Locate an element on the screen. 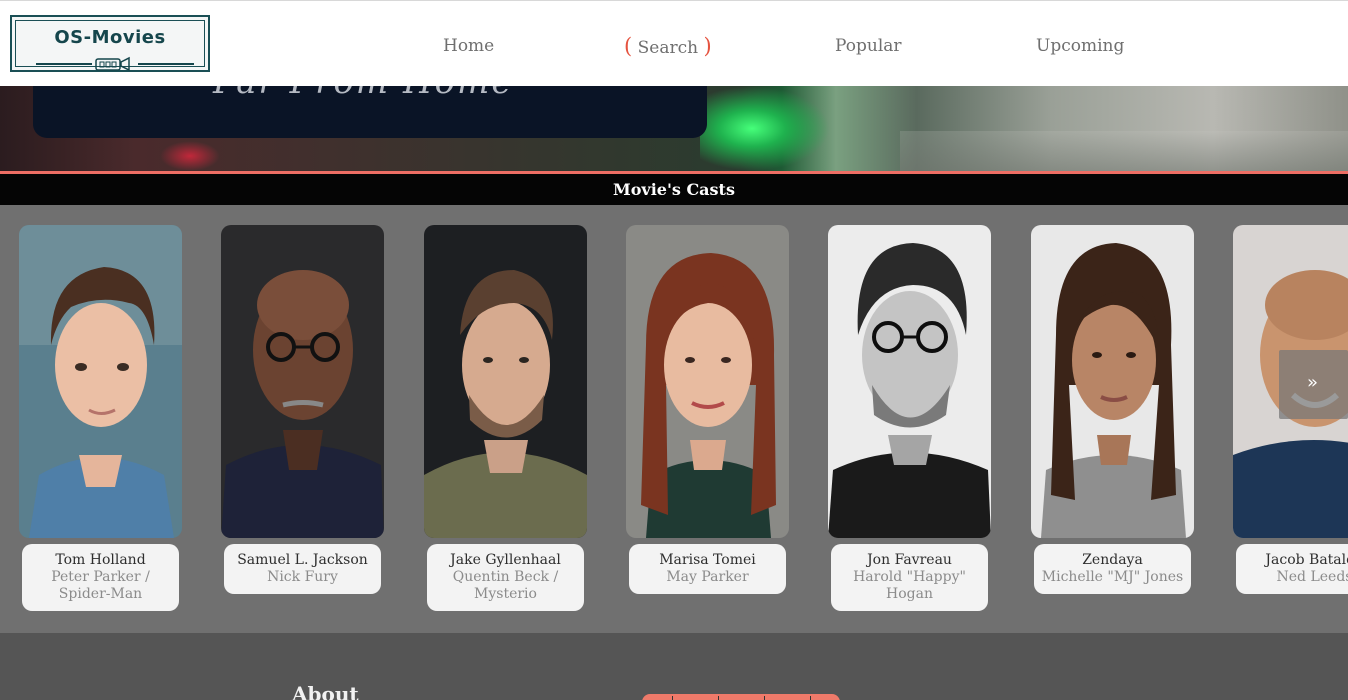 This screenshot has height=700, width=1348. actor-name: Jake Gyllenhaal is located at coordinates (505, 560).